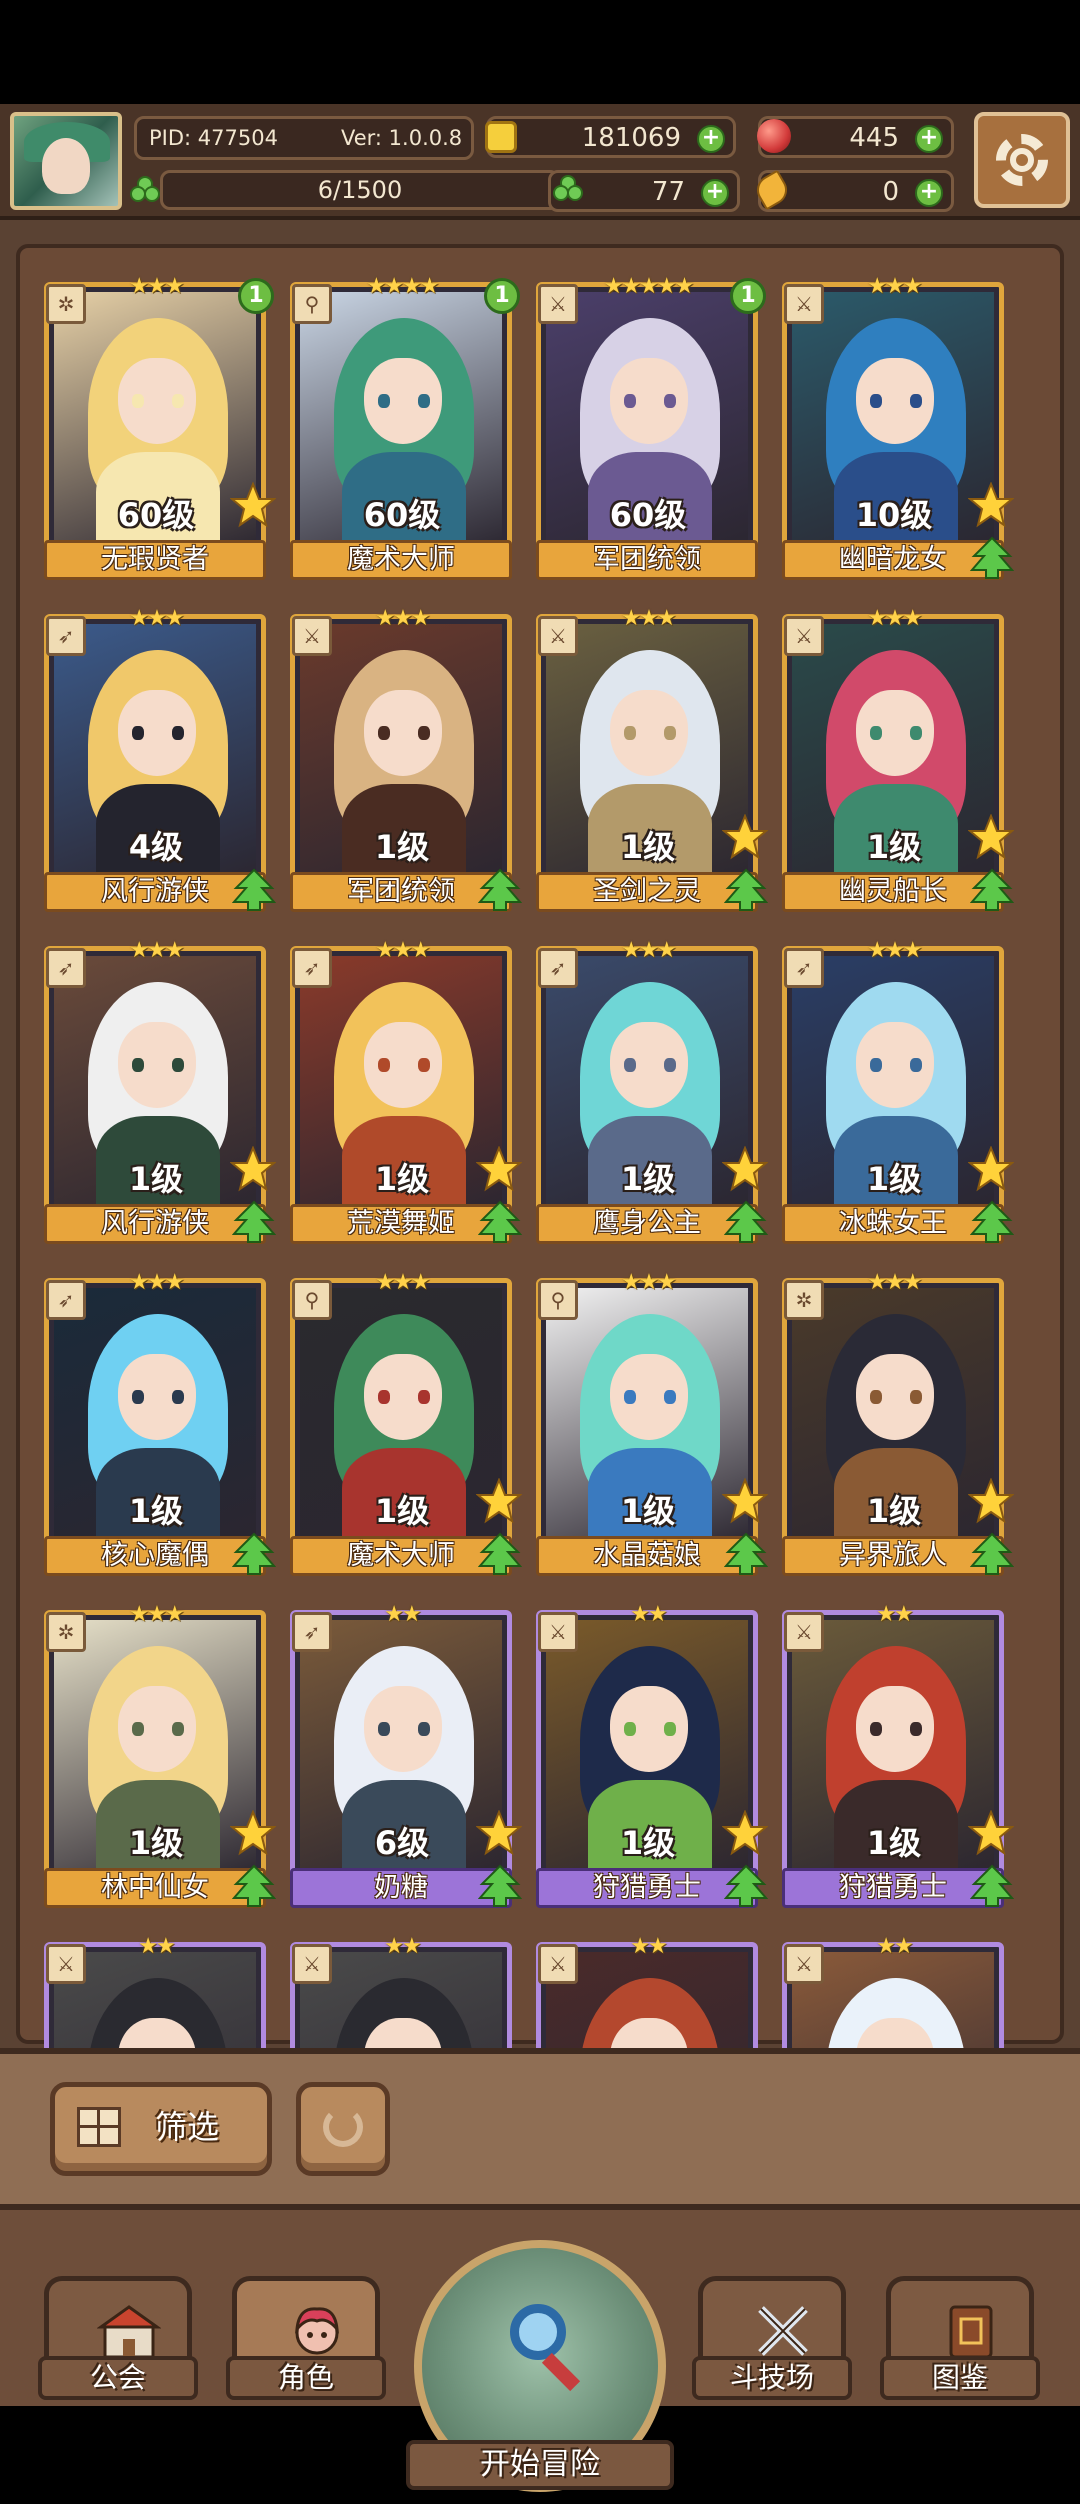 Image resolution: width=1080 pixels, height=2504 pixels. I want to click on feather-counter: 0 +, so click(852, 190).